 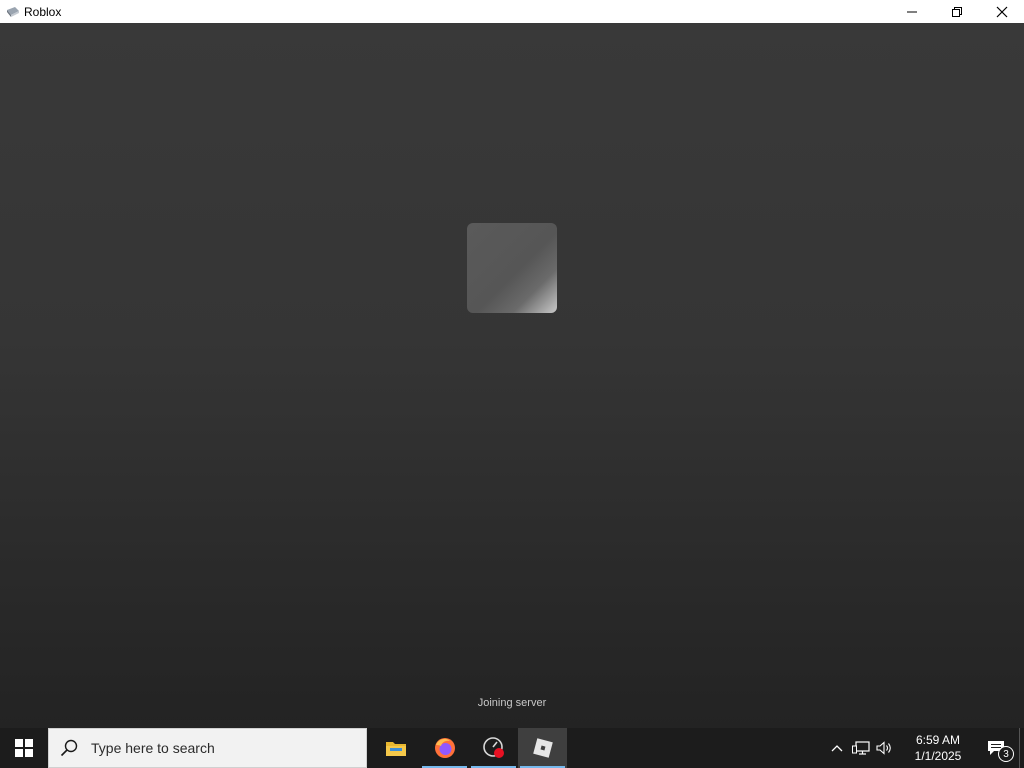 What do you see at coordinates (214, 748) in the screenshot?
I see `search-input` at bounding box center [214, 748].